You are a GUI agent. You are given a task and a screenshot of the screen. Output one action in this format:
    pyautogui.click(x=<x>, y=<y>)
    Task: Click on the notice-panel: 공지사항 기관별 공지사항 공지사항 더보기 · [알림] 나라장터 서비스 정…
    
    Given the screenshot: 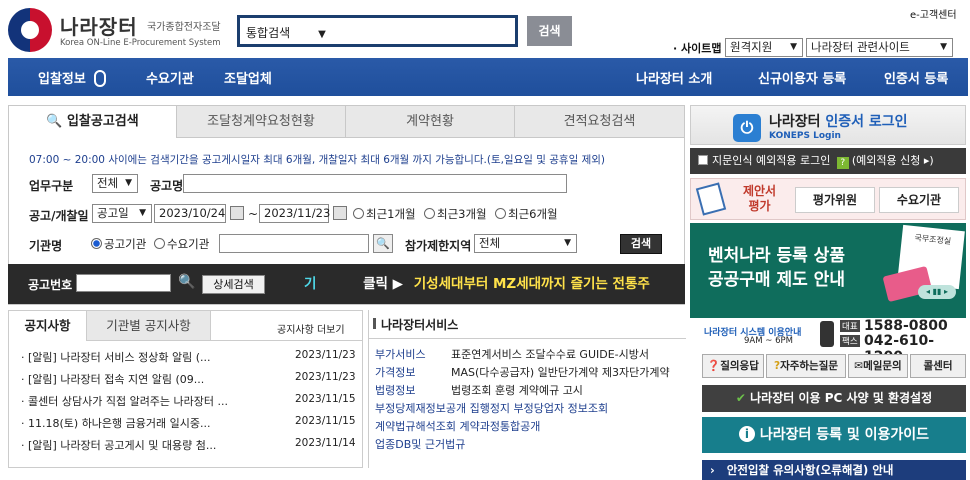 What is the action you would take?
    pyautogui.click(x=185, y=389)
    